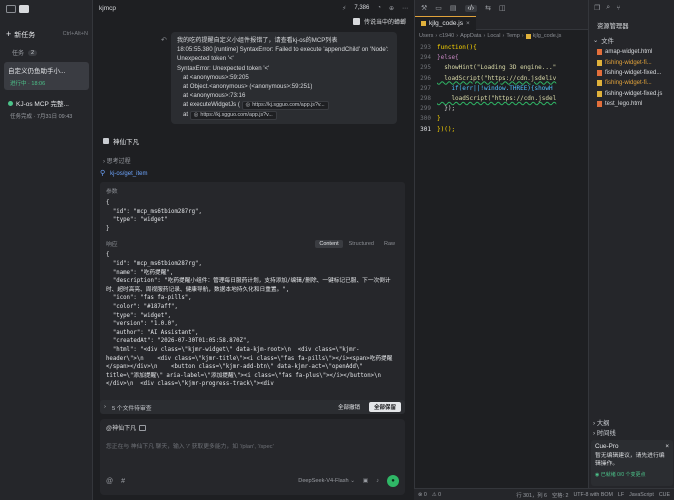  Describe the element at coordinates (131, 408) in the screenshot. I see `changes-count: 5 个文件待审查` at that location.